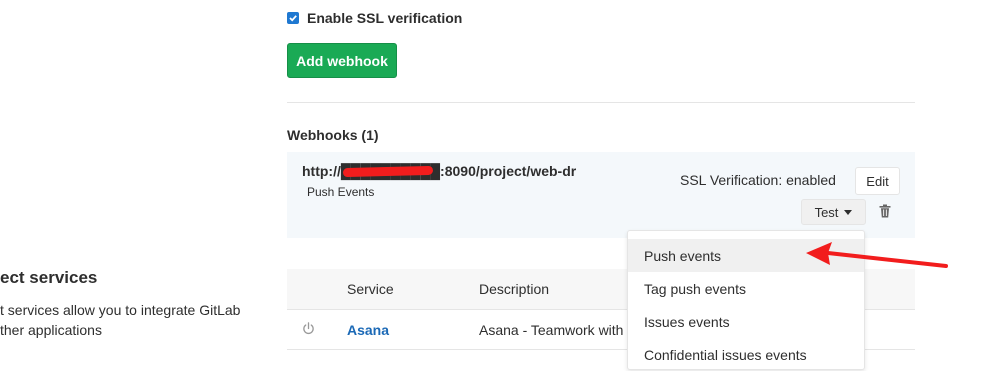 The image size is (1005, 371). I want to click on caret-down-icon, so click(848, 212).